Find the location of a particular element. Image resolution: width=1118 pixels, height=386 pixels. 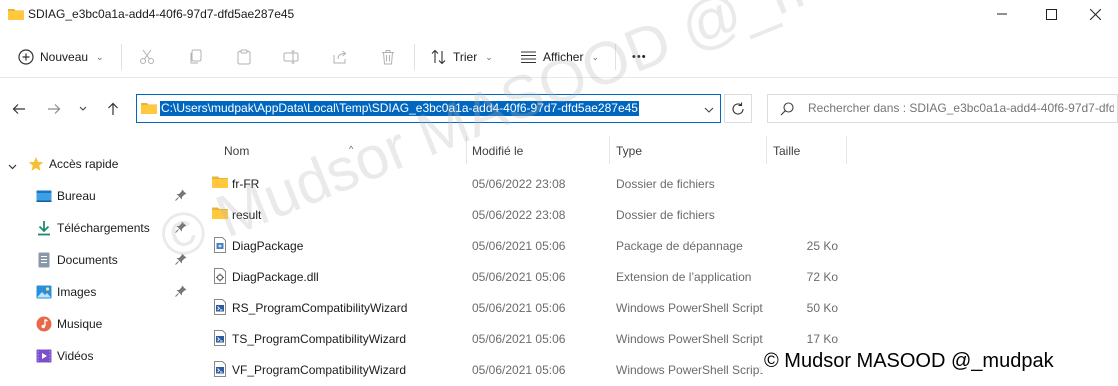

forward-button is located at coordinates (54, 109).